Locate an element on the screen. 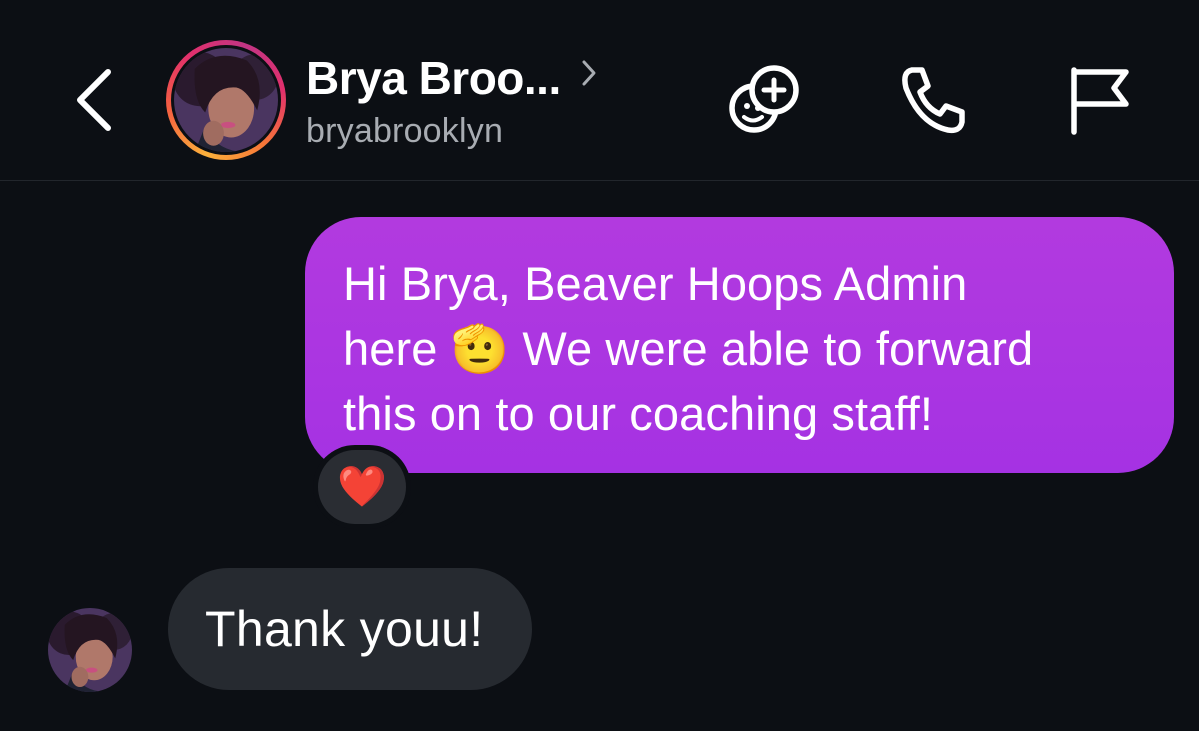 The image size is (1199, 731). back-chevron-icon is located at coordinates (96, 100).